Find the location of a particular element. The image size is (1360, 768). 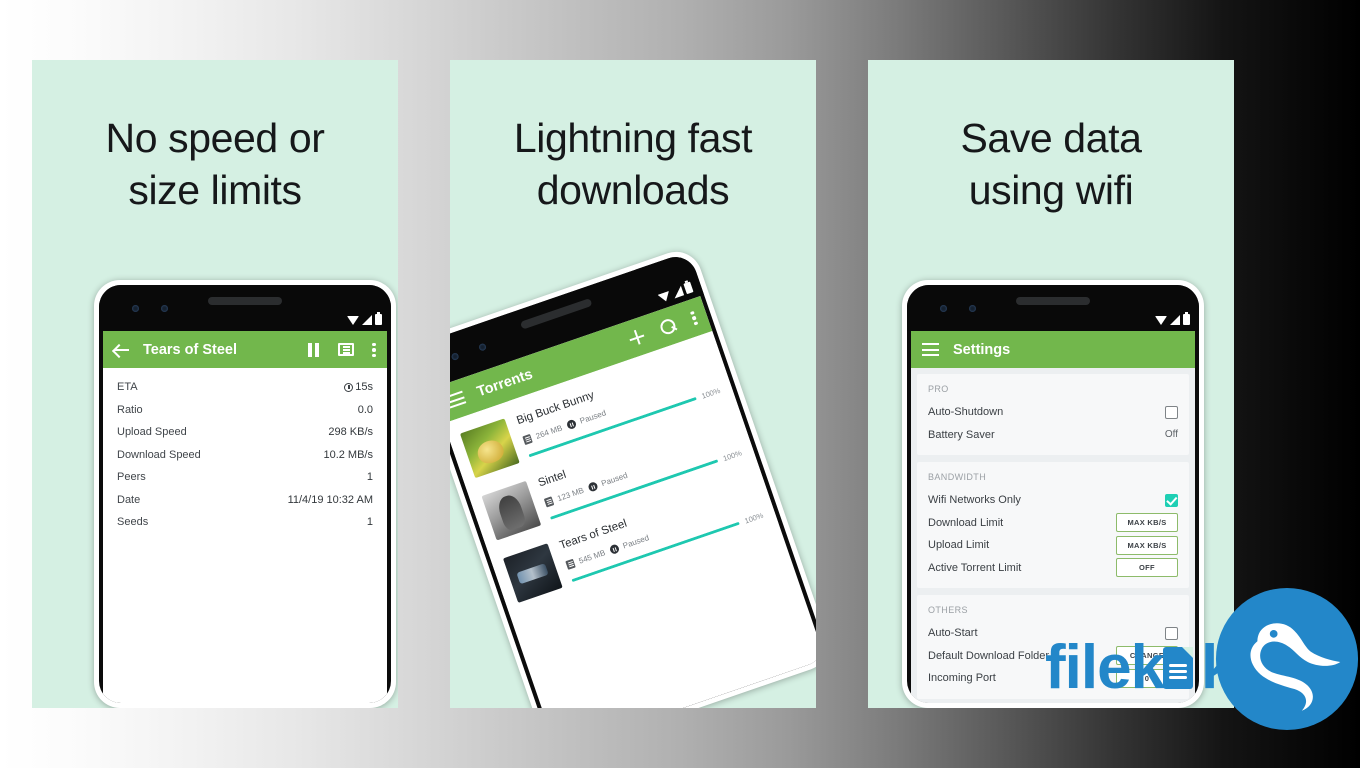

setting-label: Active Torrent Limit is located at coordinates (975, 567).